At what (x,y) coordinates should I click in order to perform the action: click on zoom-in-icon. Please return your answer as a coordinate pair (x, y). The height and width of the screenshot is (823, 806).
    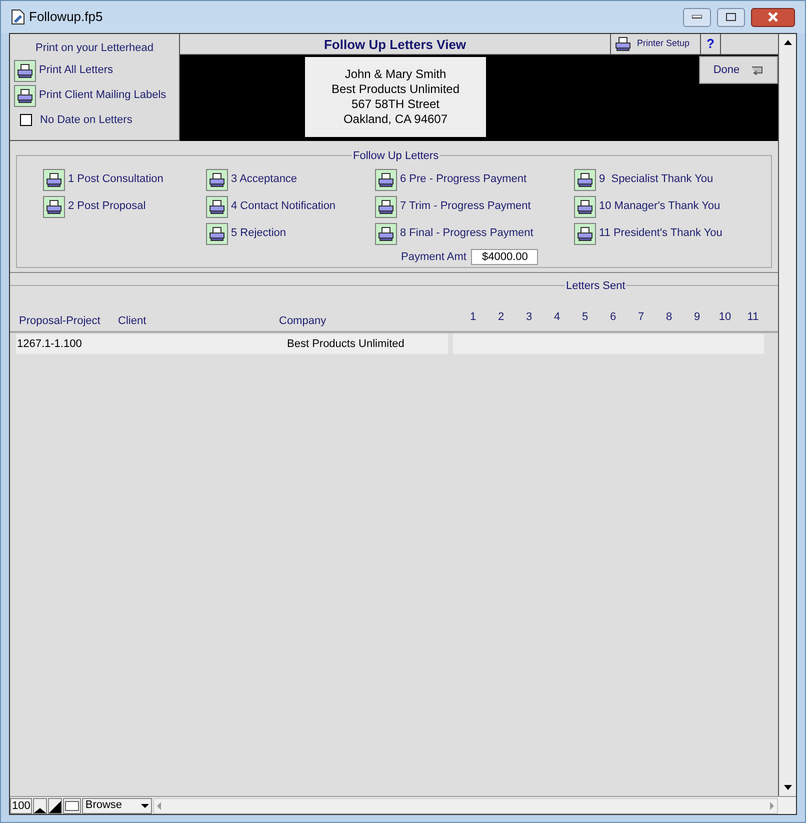
    Looking at the image, I should click on (55, 806).